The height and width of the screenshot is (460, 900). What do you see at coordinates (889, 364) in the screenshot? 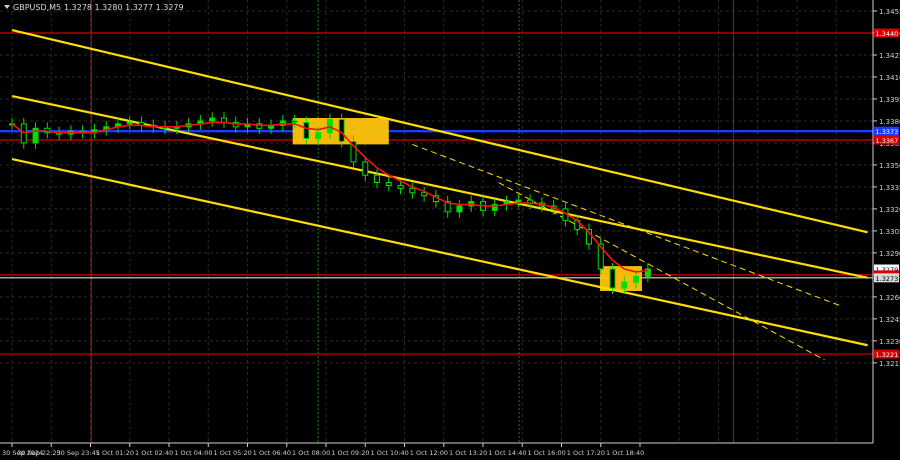
I see `price-tick-label: 1.3215` at bounding box center [889, 364].